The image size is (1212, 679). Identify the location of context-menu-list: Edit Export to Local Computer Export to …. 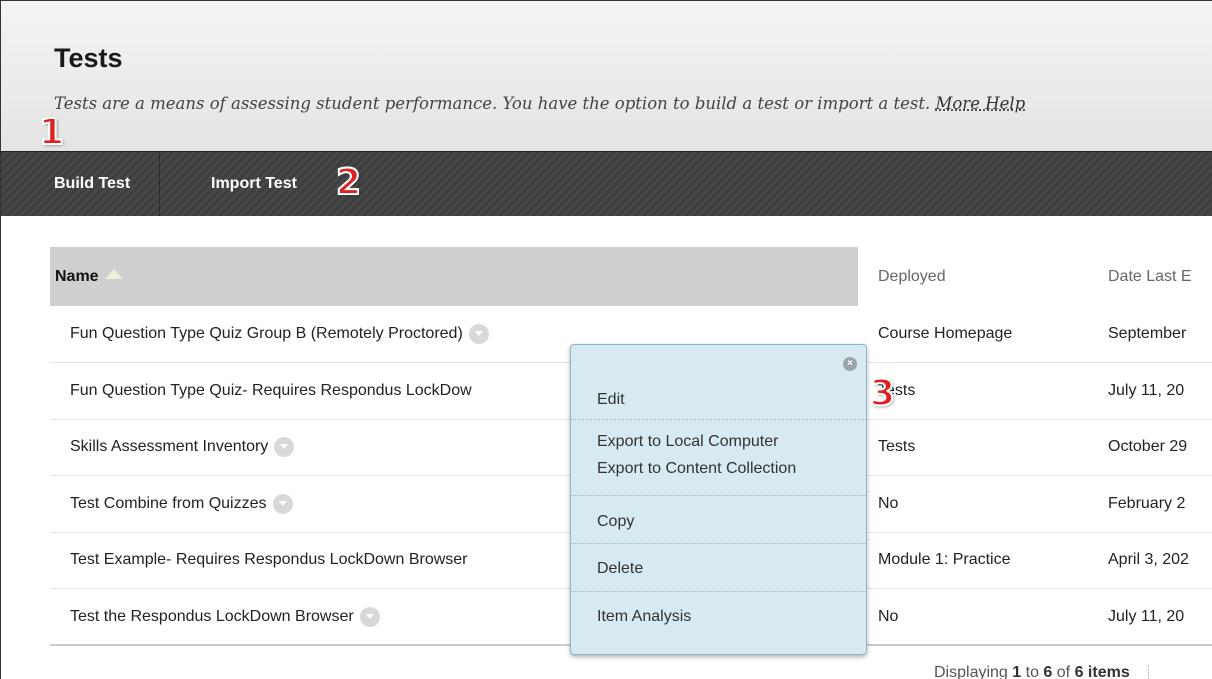
(718, 506).